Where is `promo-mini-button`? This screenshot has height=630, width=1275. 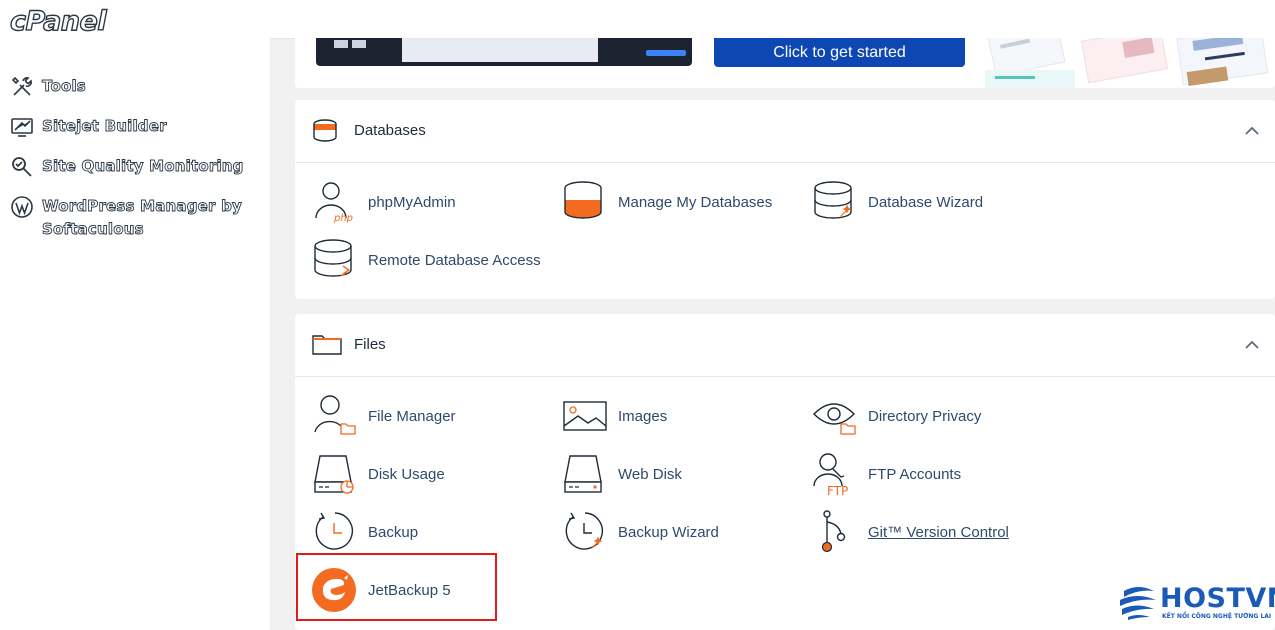 promo-mini-button is located at coordinates (666, 53).